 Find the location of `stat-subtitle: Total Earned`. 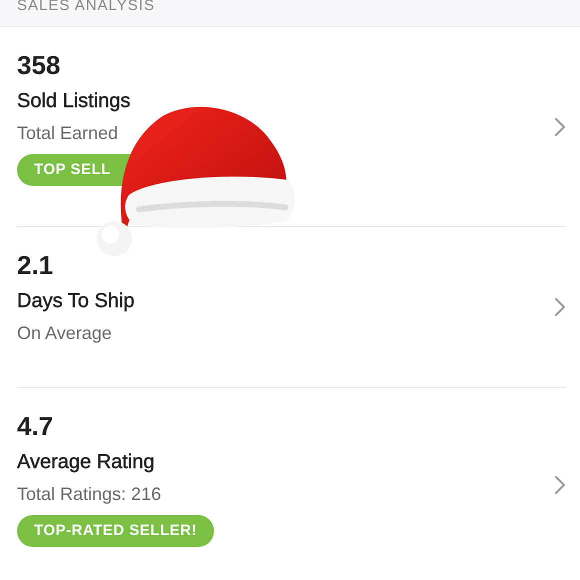

stat-subtitle: Total Earned is located at coordinates (68, 133).